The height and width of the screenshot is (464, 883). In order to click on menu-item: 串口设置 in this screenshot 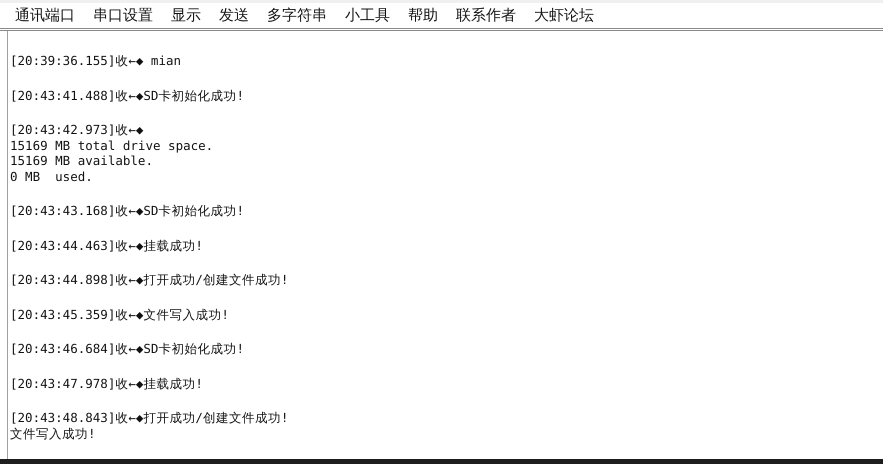, I will do `click(123, 15)`.